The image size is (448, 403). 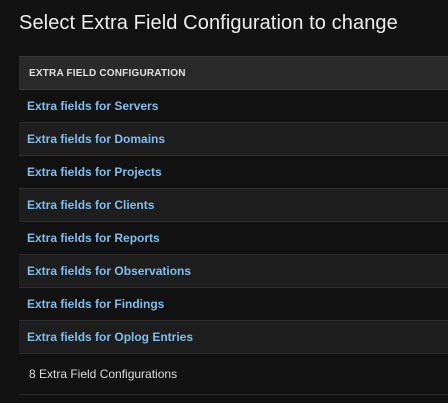 I want to click on table-row: Extra fields for Domains, so click(x=233, y=139).